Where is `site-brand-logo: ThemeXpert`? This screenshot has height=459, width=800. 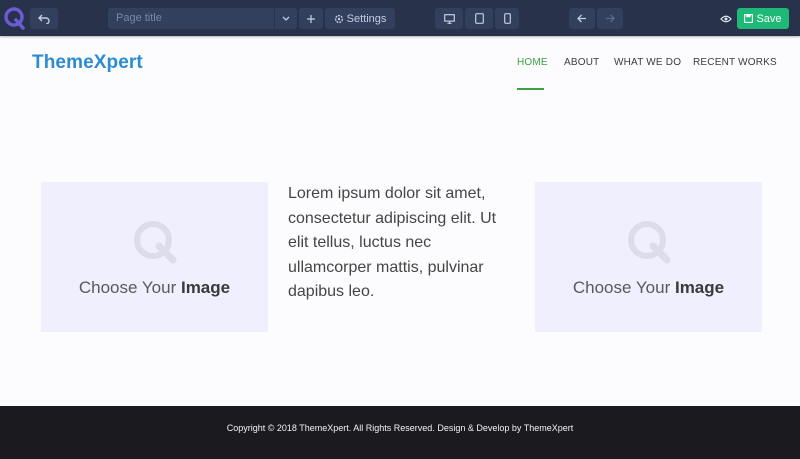 site-brand-logo: ThemeXpert is located at coordinates (87, 63).